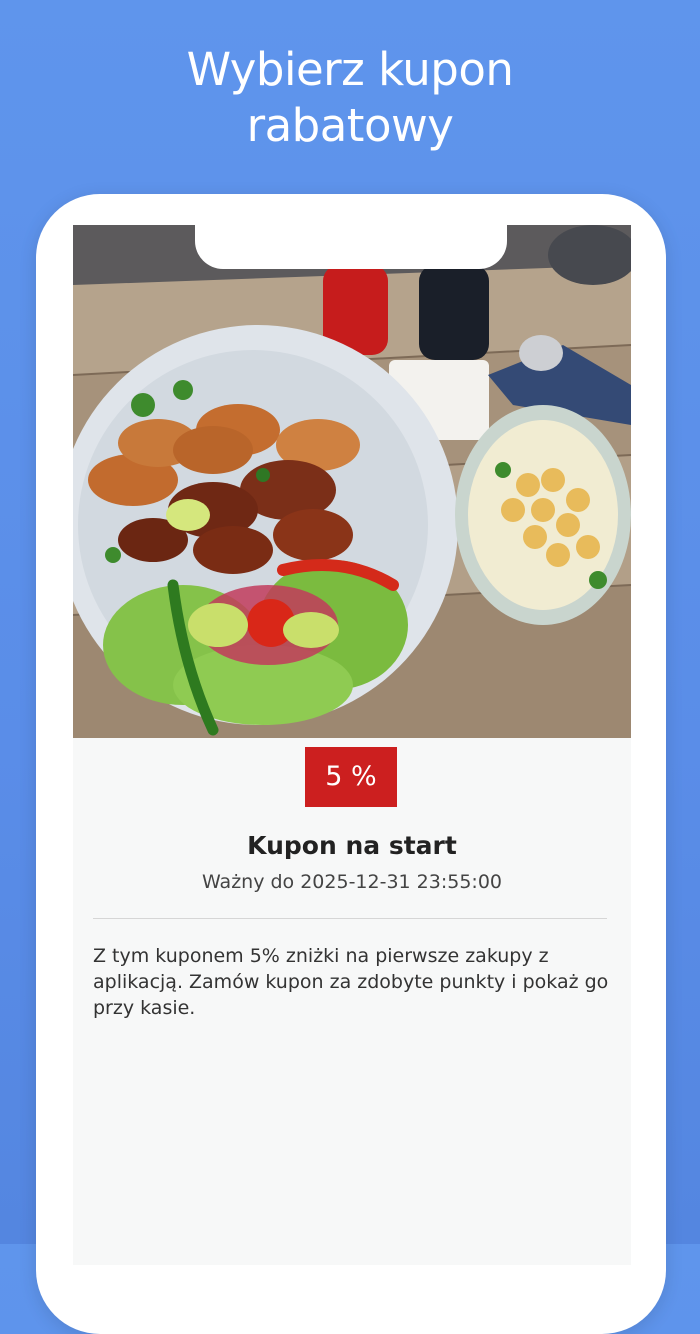 Image resolution: width=700 pixels, height=1334 pixels. Describe the element at coordinates (351, 247) in the screenshot. I see `phone-notch` at that location.